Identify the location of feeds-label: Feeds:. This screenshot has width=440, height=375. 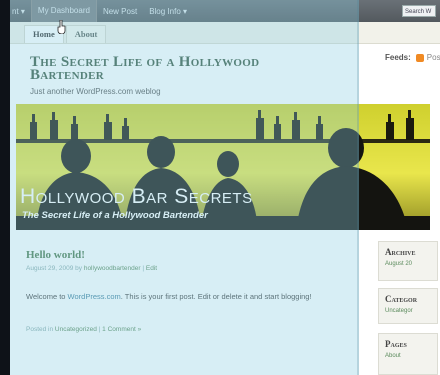
(398, 57).